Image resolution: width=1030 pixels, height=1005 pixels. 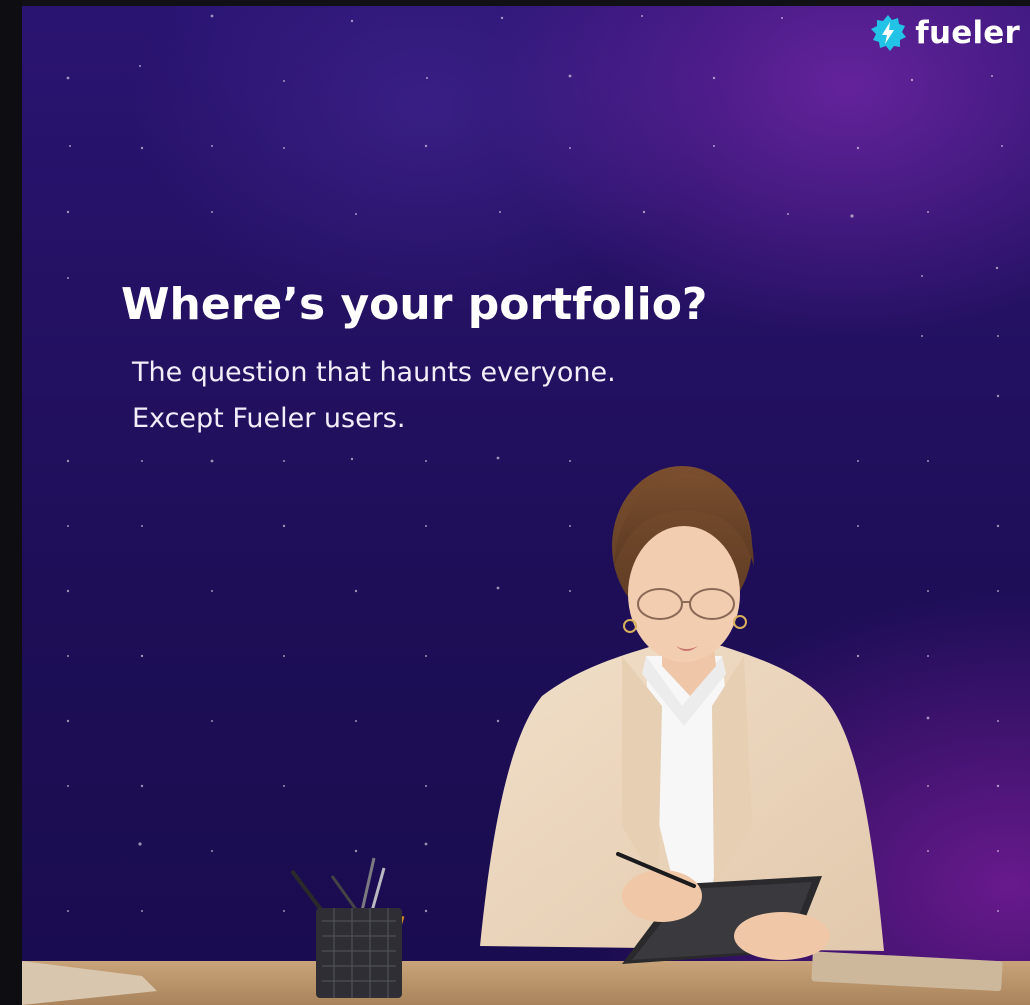 What do you see at coordinates (889, 33) in the screenshot?
I see `bolt-gear-icon` at bounding box center [889, 33].